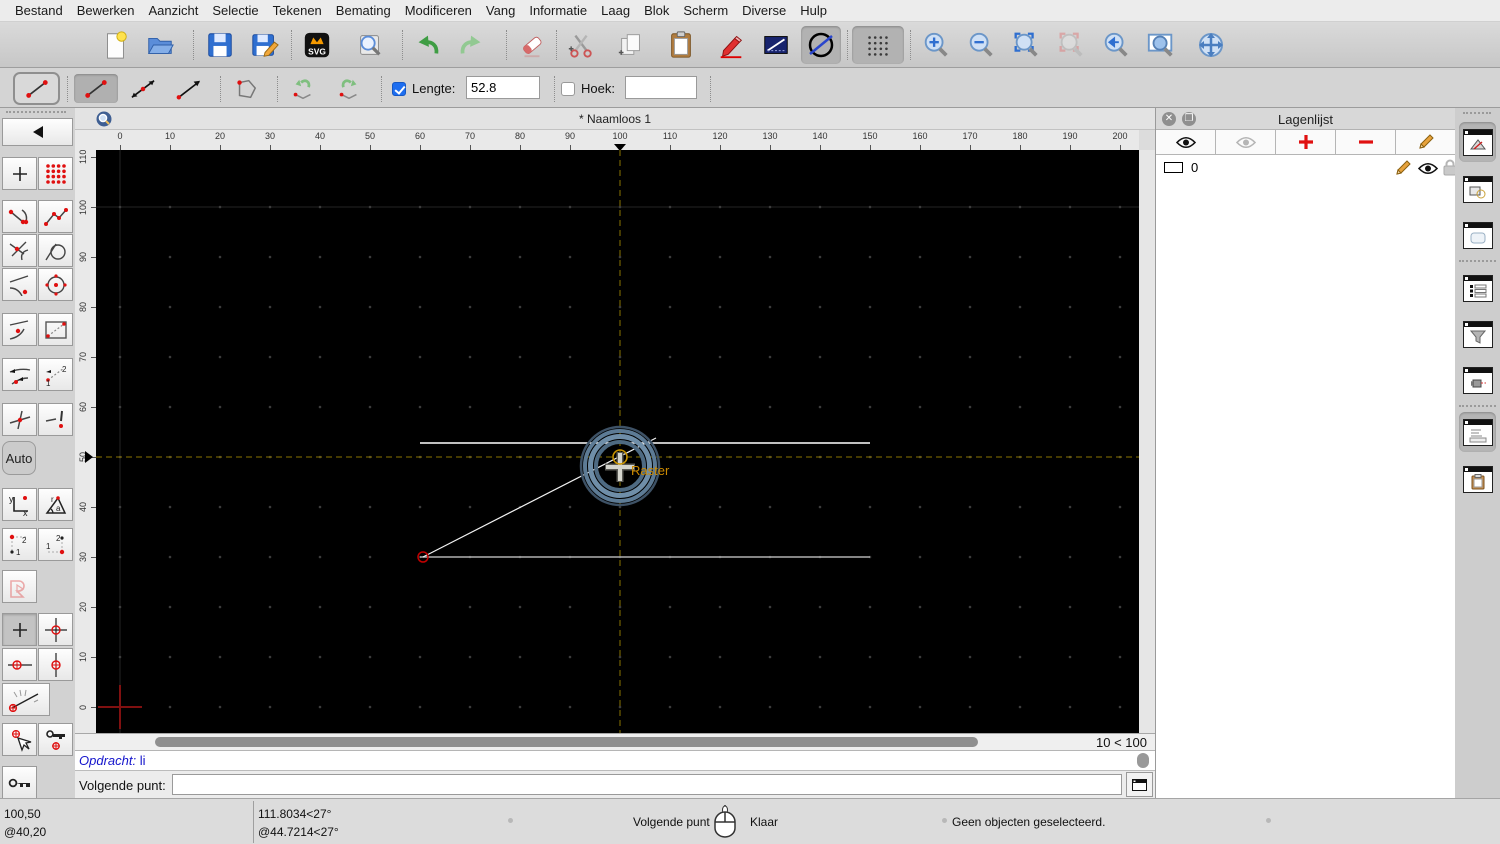 This screenshot has width=1500, height=844. I want to click on properties-panel-button, so click(1477, 235).